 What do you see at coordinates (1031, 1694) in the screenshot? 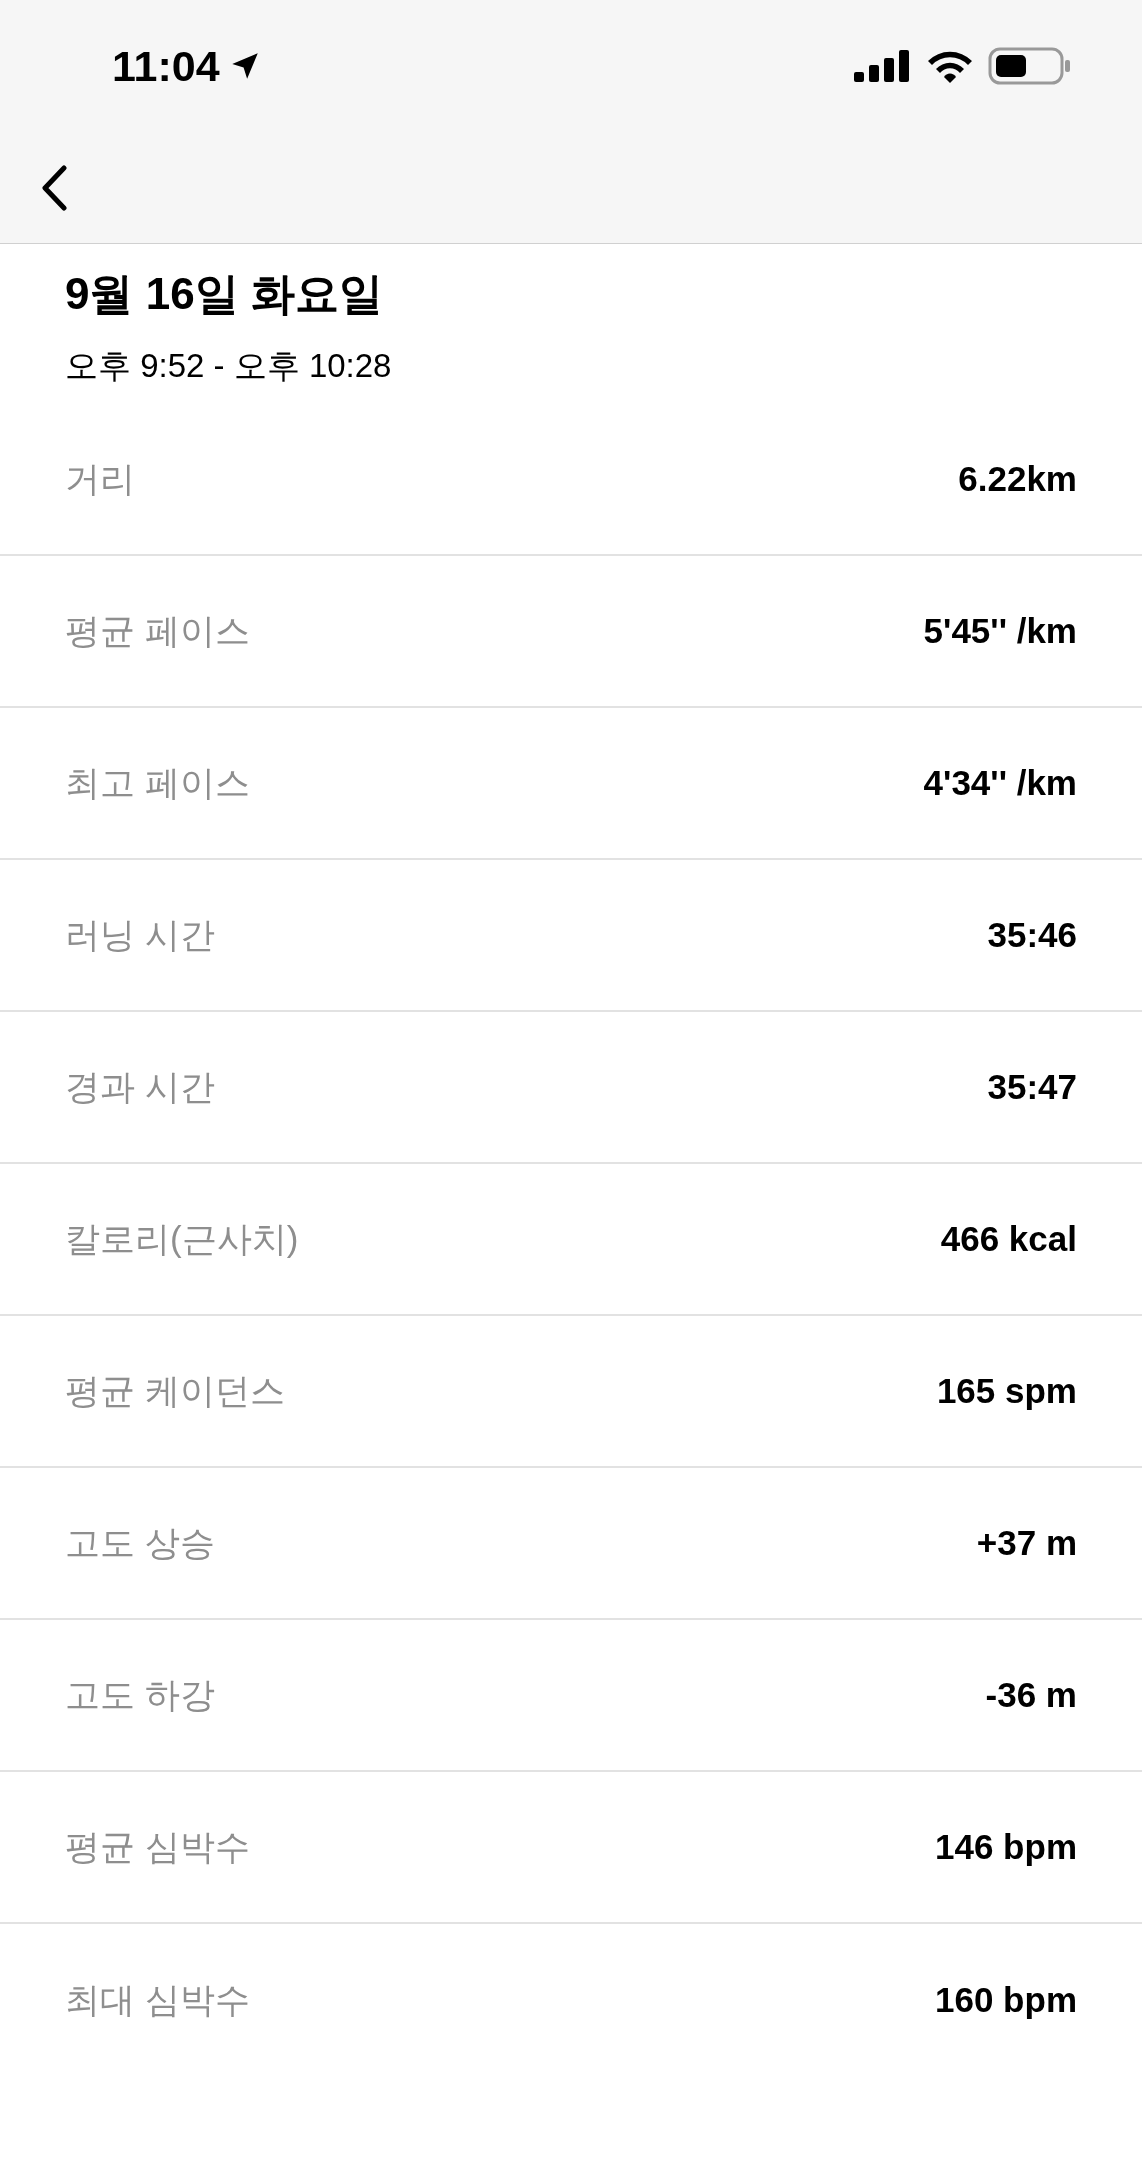
I see `stat-value: -36 m` at bounding box center [1031, 1694].